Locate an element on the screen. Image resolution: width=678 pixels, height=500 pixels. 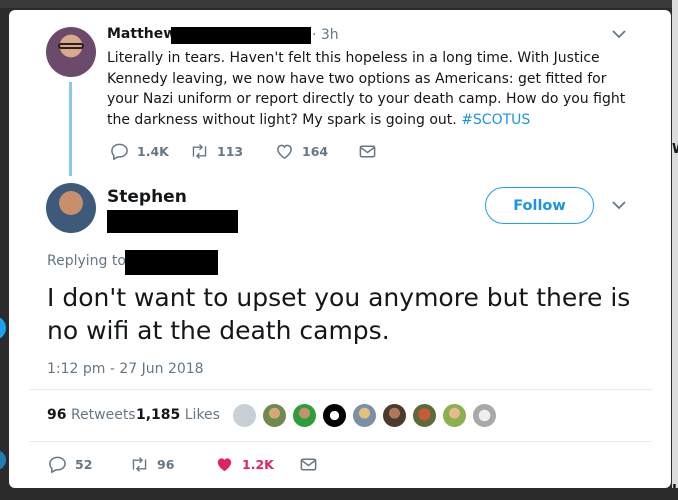
reply-button: 52 is located at coordinates (70, 464).